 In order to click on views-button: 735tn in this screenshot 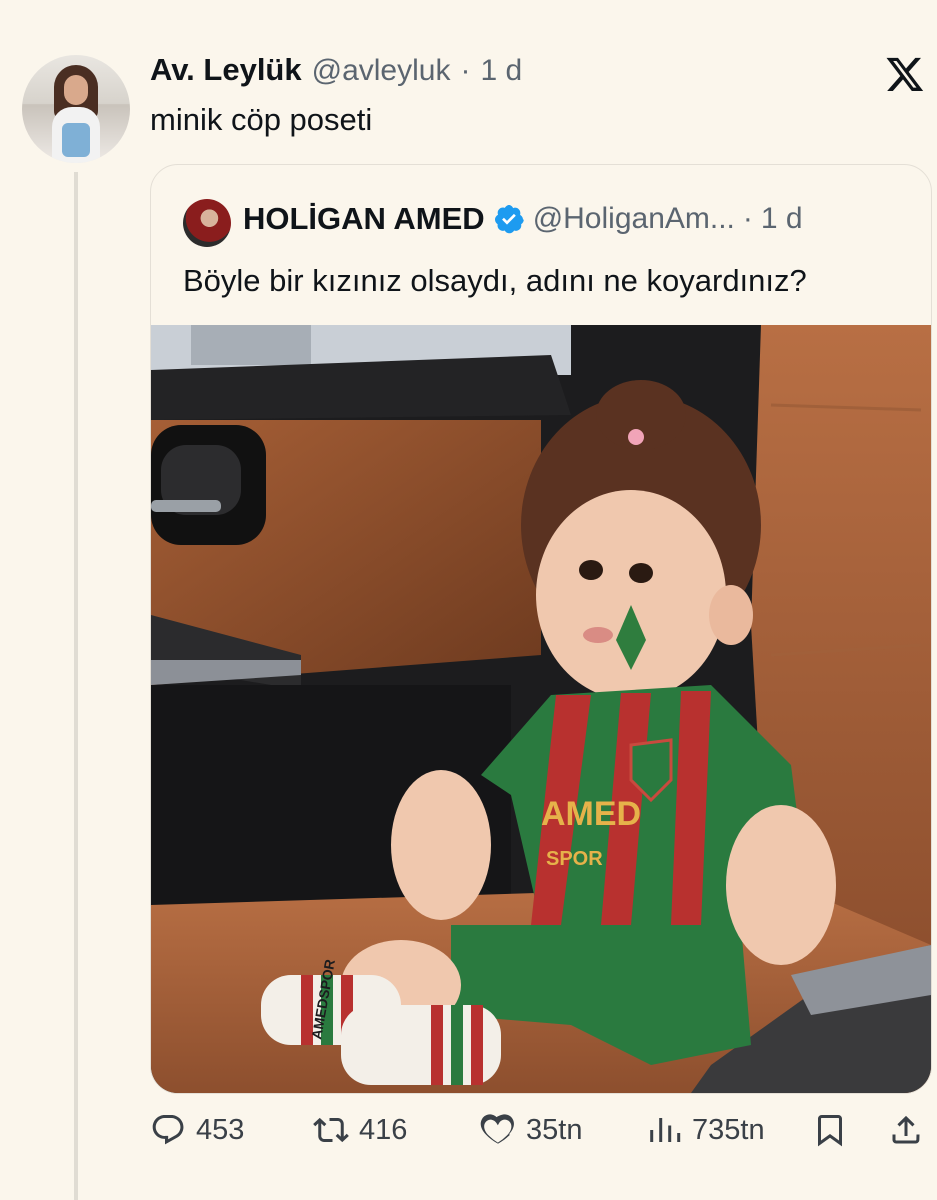, I will do `click(705, 1130)`.